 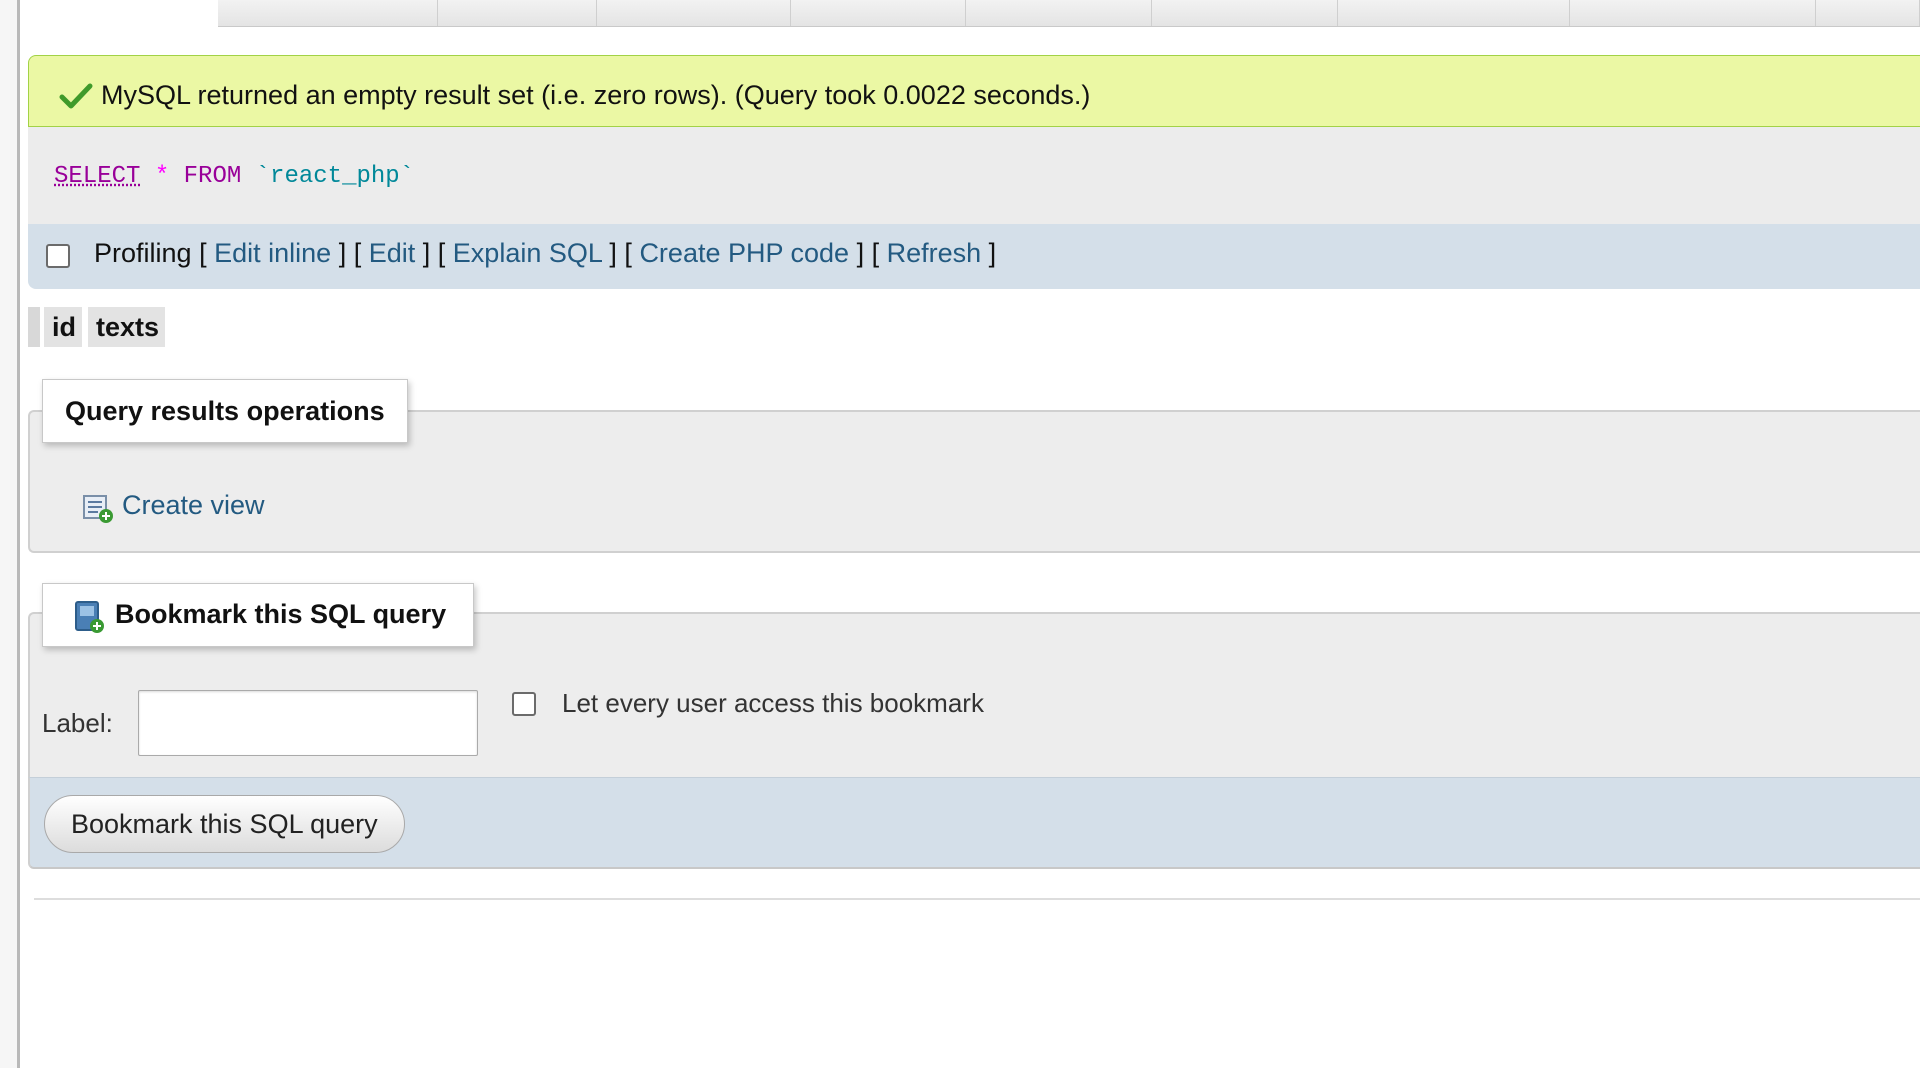 What do you see at coordinates (212, 176) in the screenshot?
I see `sql-keyword-from: FROM` at bounding box center [212, 176].